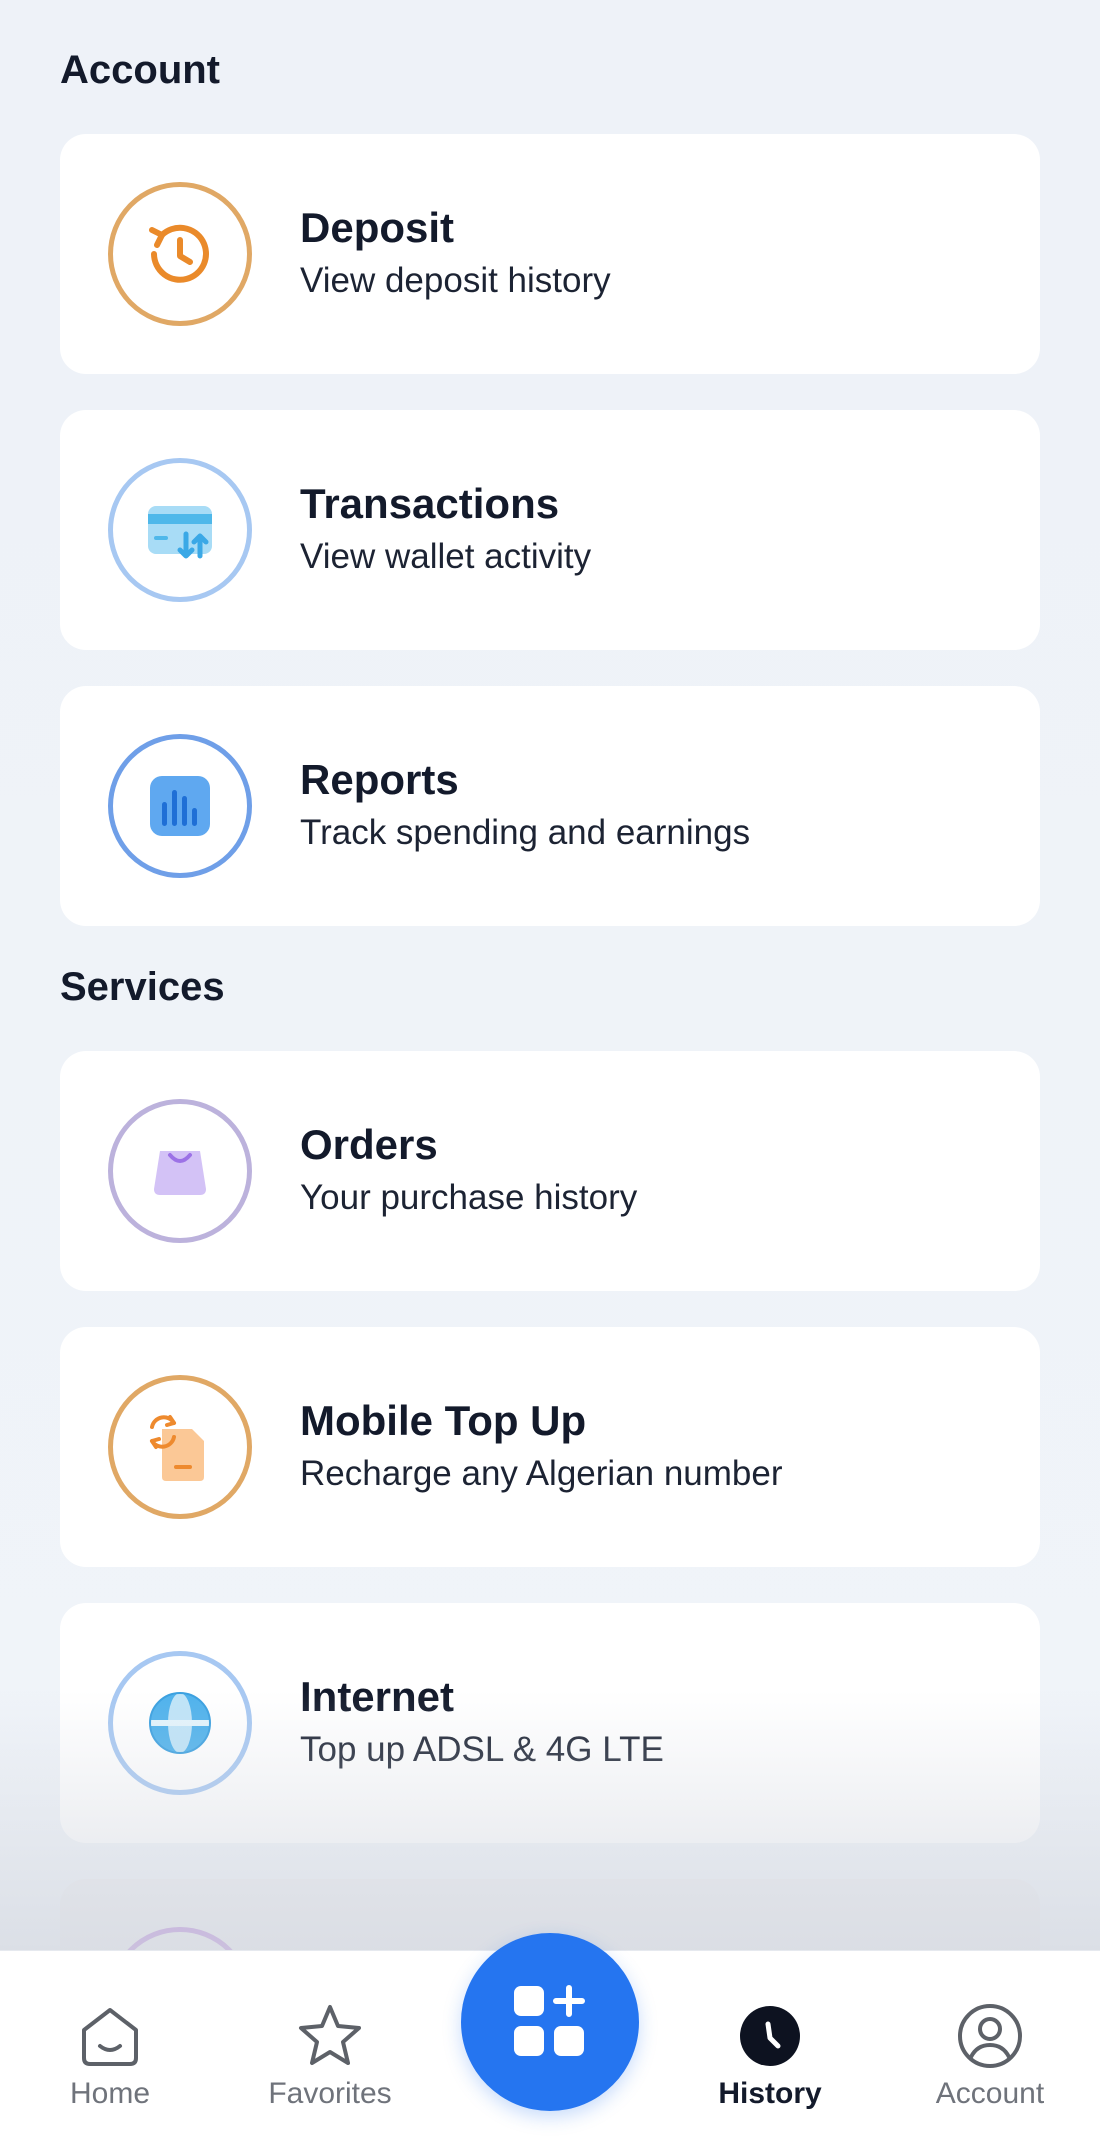  What do you see at coordinates (430, 503) in the screenshot?
I see `card-title: Transactions` at bounding box center [430, 503].